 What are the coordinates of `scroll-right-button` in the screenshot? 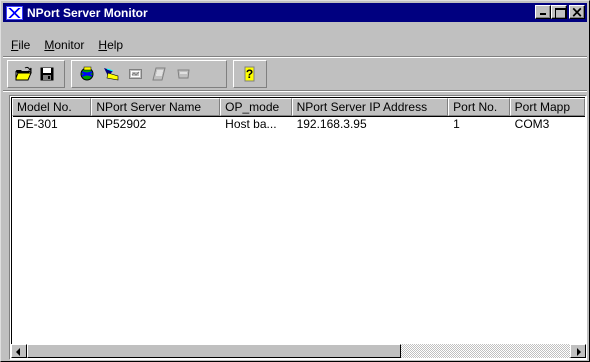 It's located at (578, 351).